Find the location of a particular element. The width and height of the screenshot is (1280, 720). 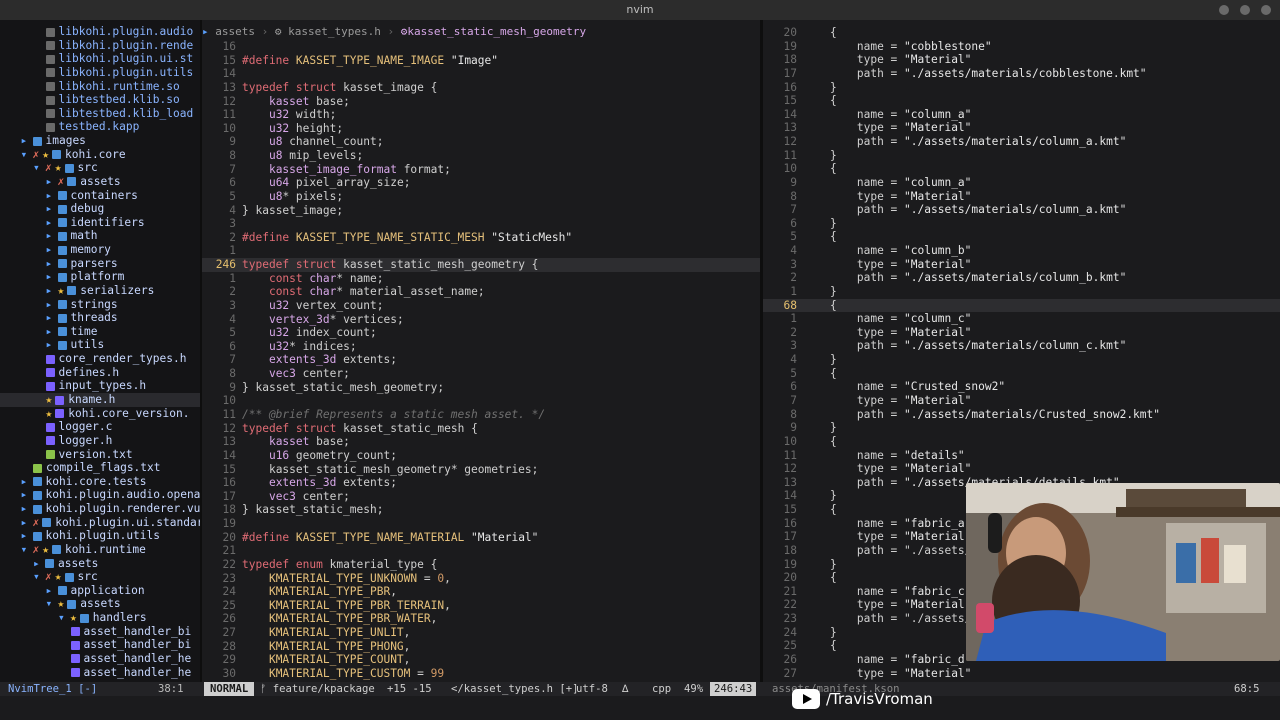

code-line: 23 KMATERIAL_TYPE_UNKNOWN = 0, is located at coordinates (481, 579).